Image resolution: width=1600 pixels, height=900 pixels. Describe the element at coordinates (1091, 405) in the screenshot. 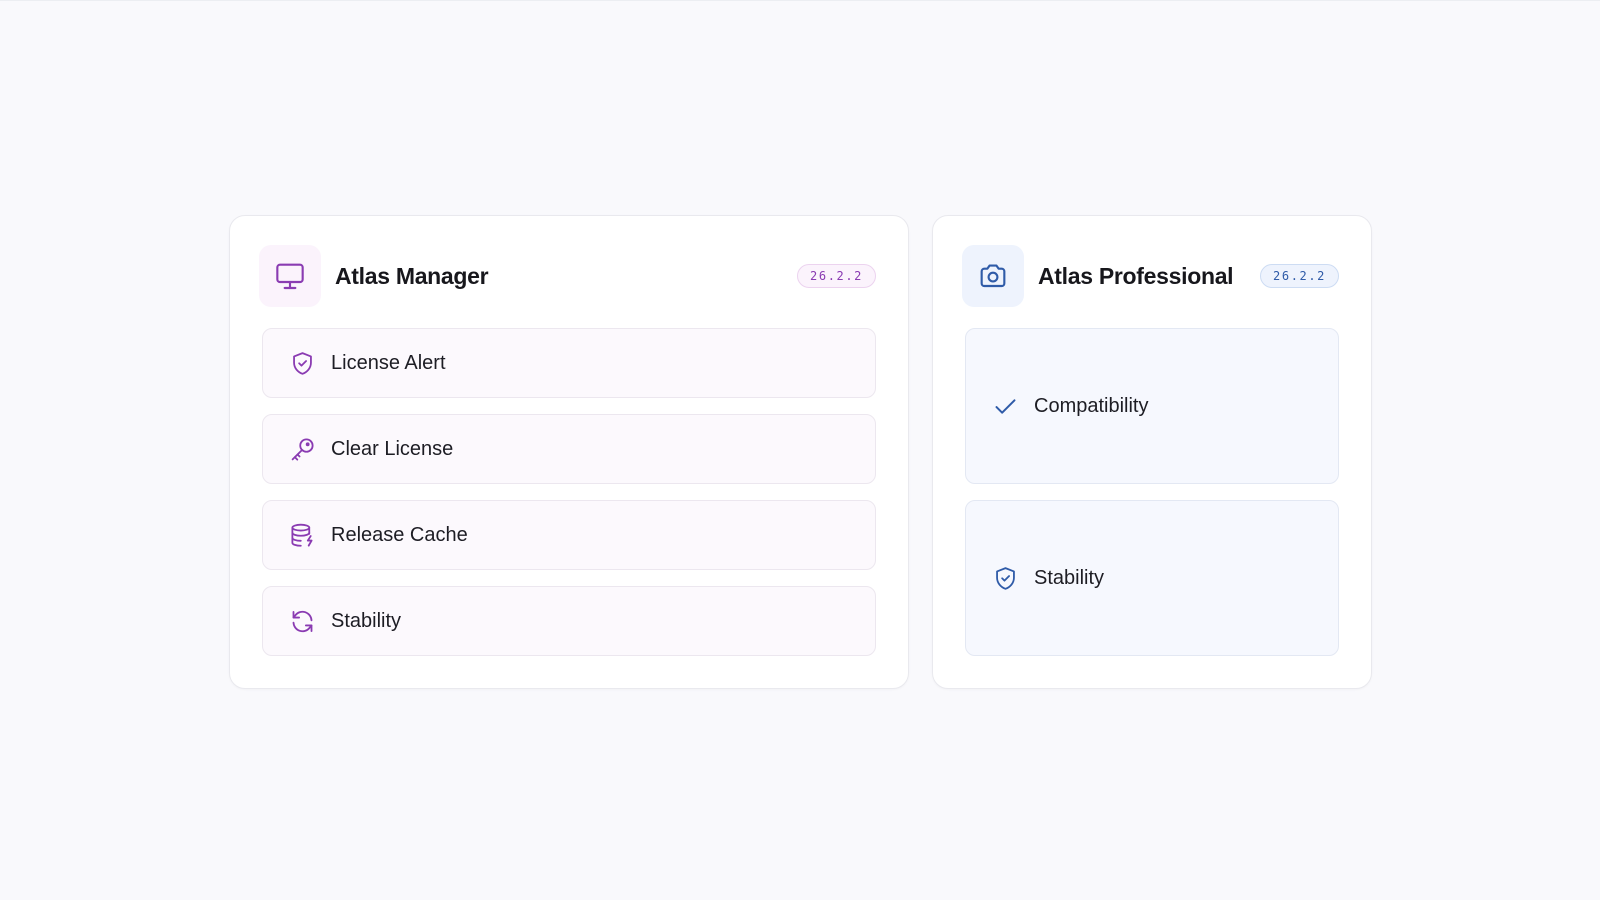

I see `item-label: Compatibility` at that location.